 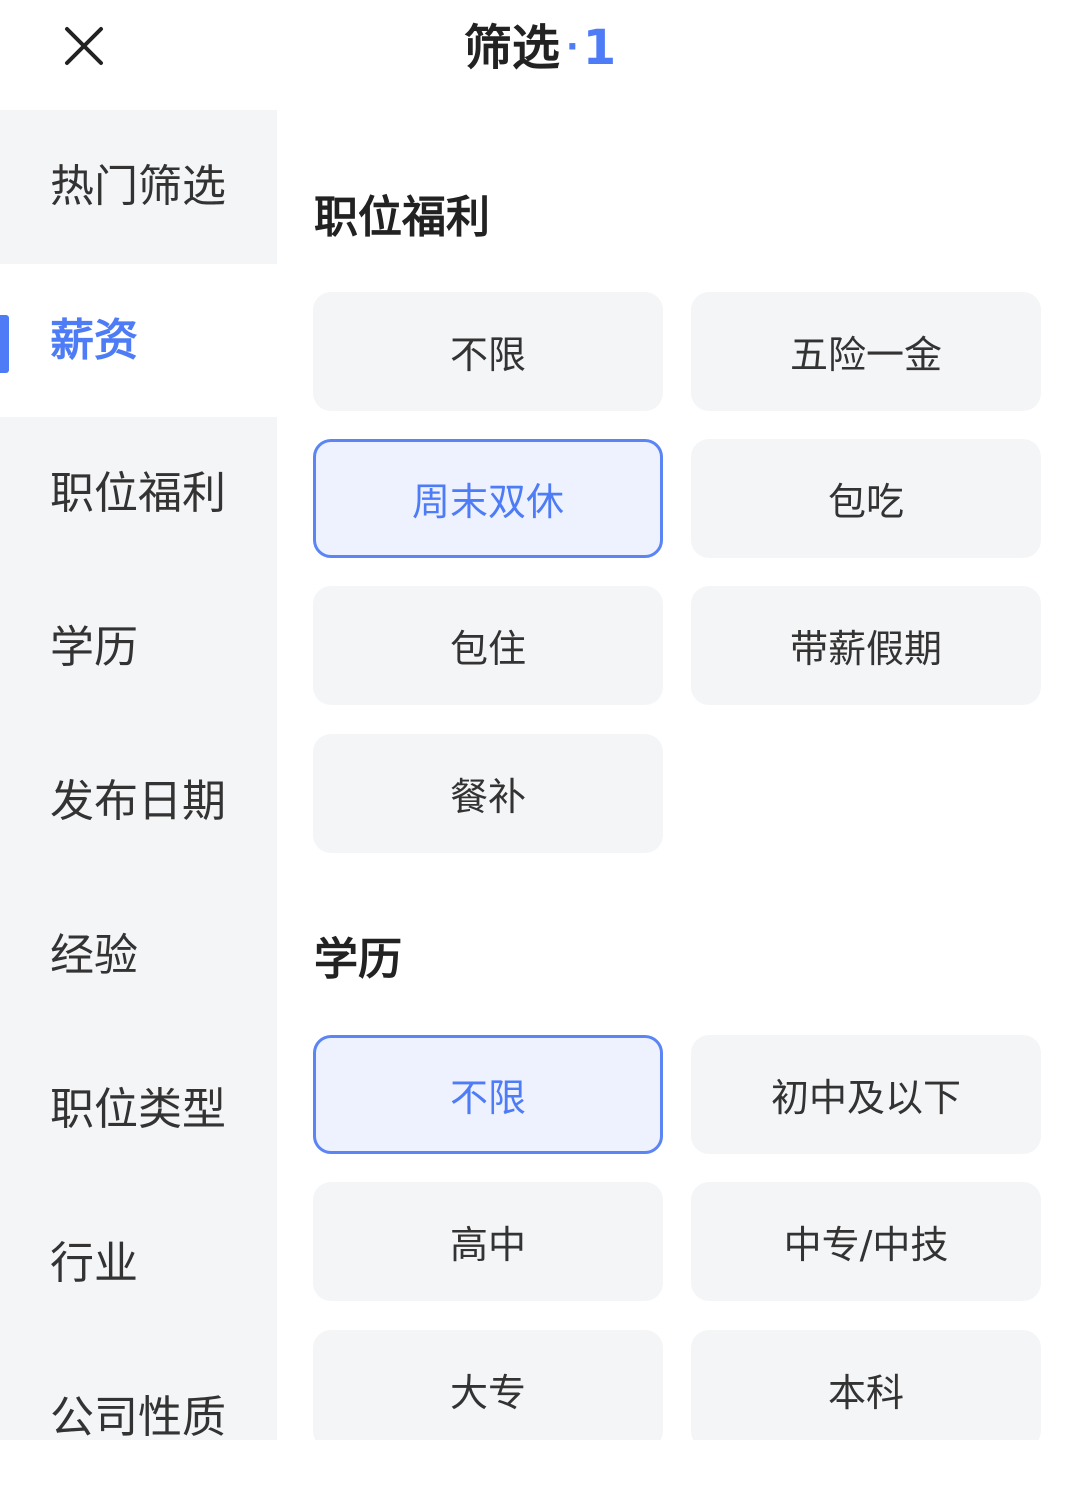 I want to click on header-bar: 筛选 ·1, so click(x=540, y=55).